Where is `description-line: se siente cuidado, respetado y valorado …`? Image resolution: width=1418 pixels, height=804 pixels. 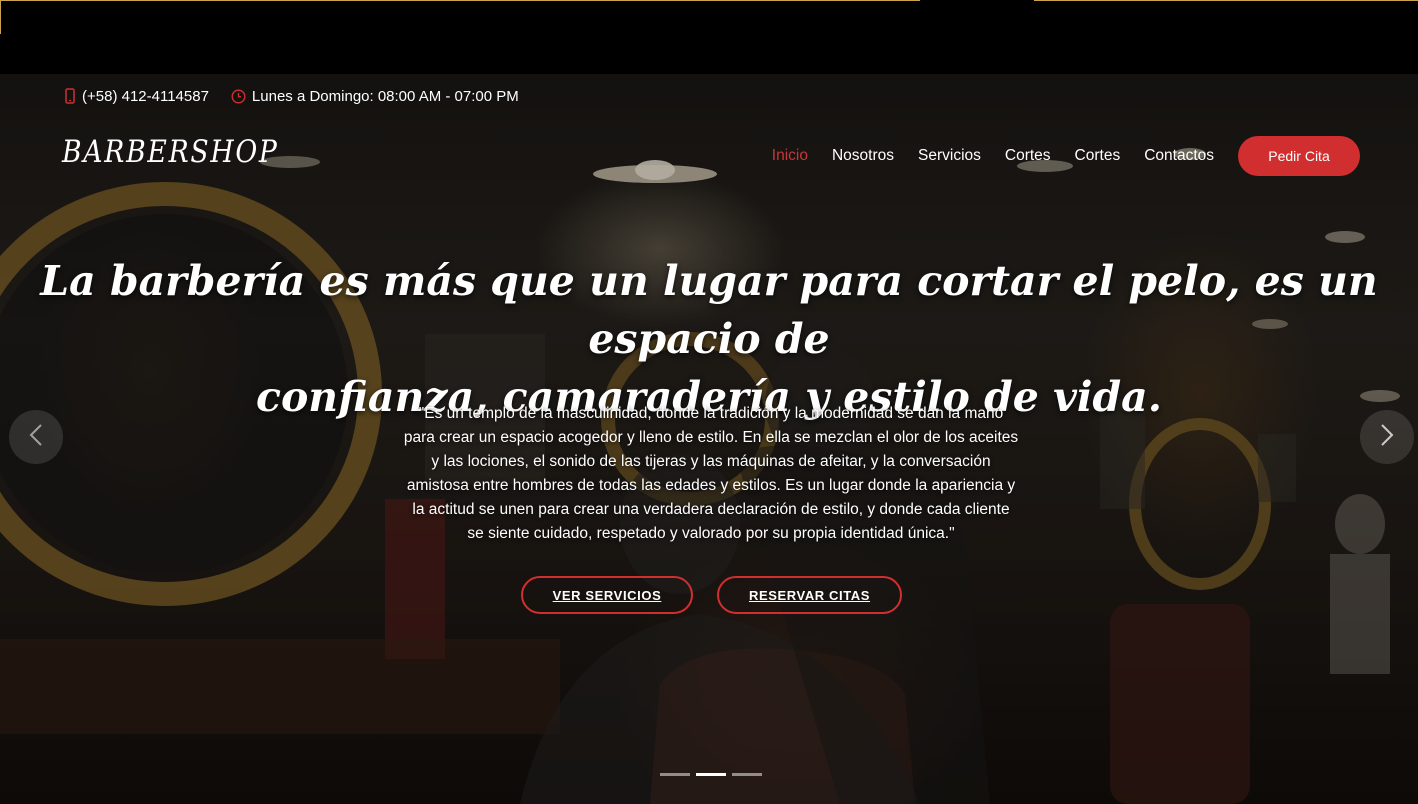 description-line: se siente cuidado, respetado y valorado … is located at coordinates (711, 533).